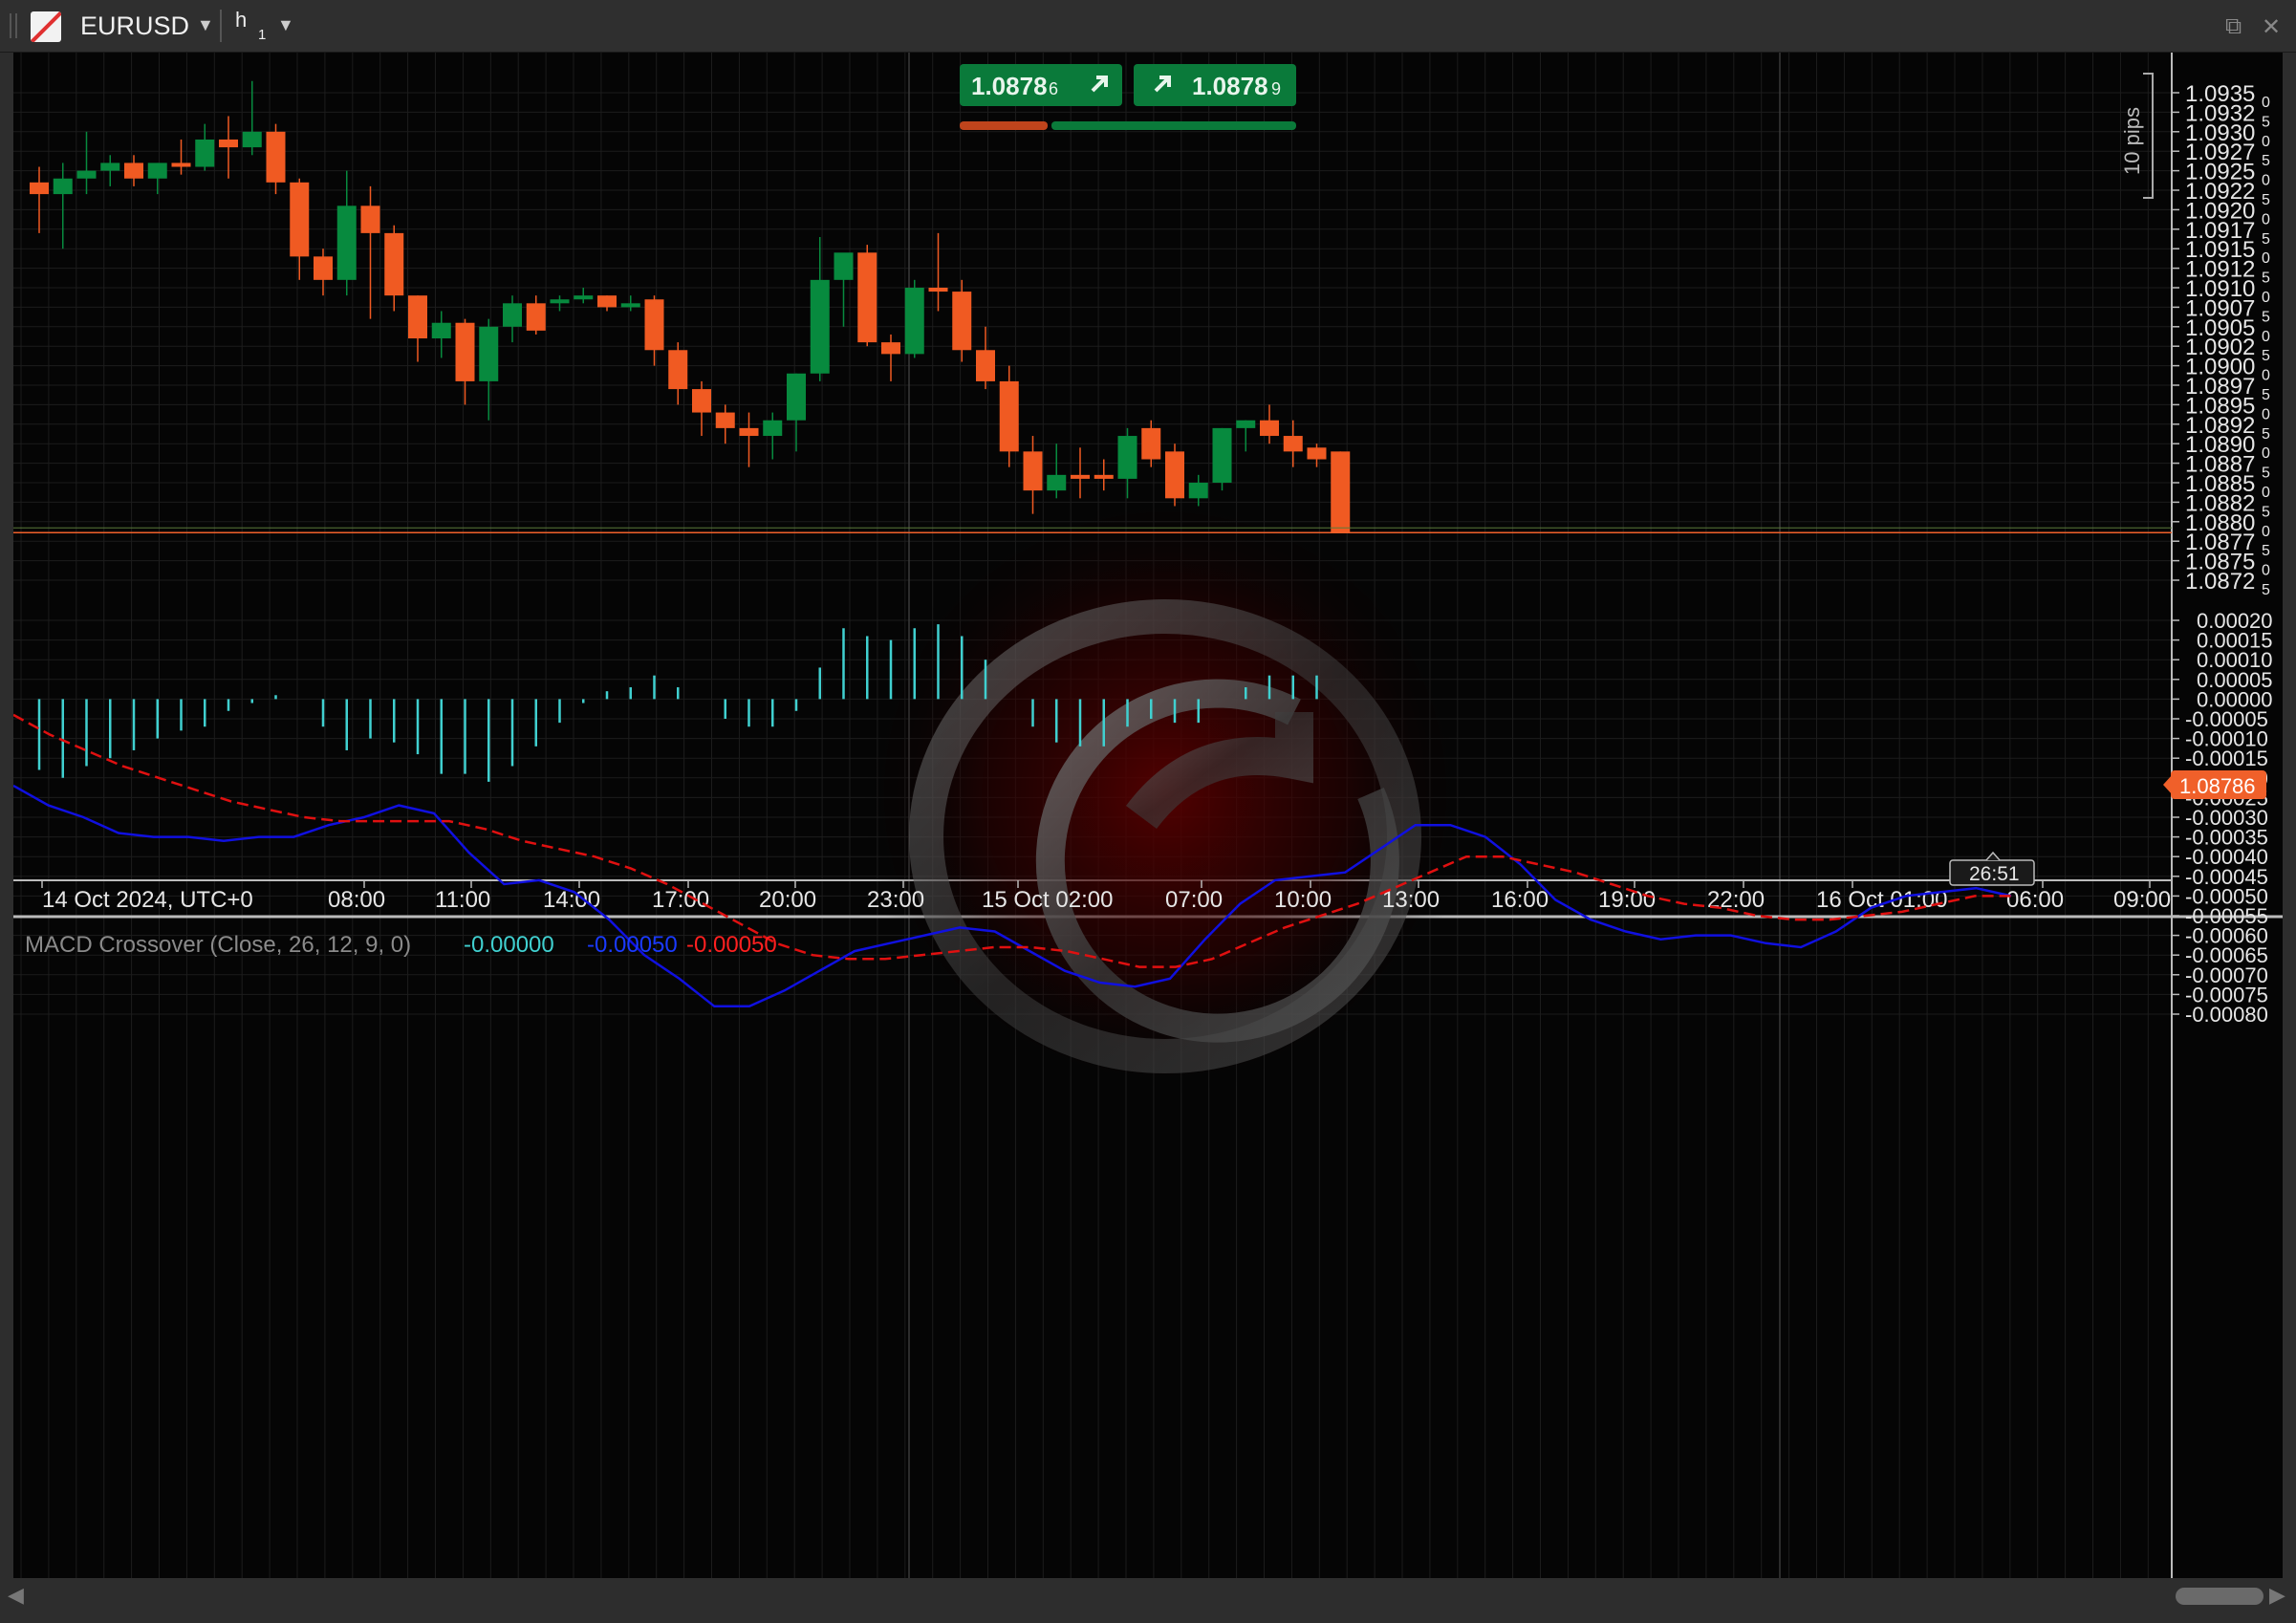 The image size is (2296, 1623). Describe the element at coordinates (1165, 793) in the screenshot. I see `watermark-logo` at that location.